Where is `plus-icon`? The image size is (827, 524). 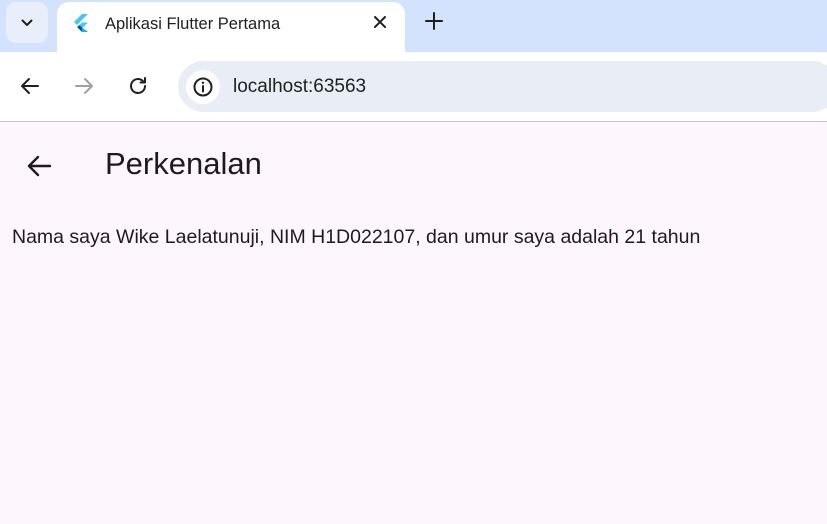 plus-icon is located at coordinates (434, 21).